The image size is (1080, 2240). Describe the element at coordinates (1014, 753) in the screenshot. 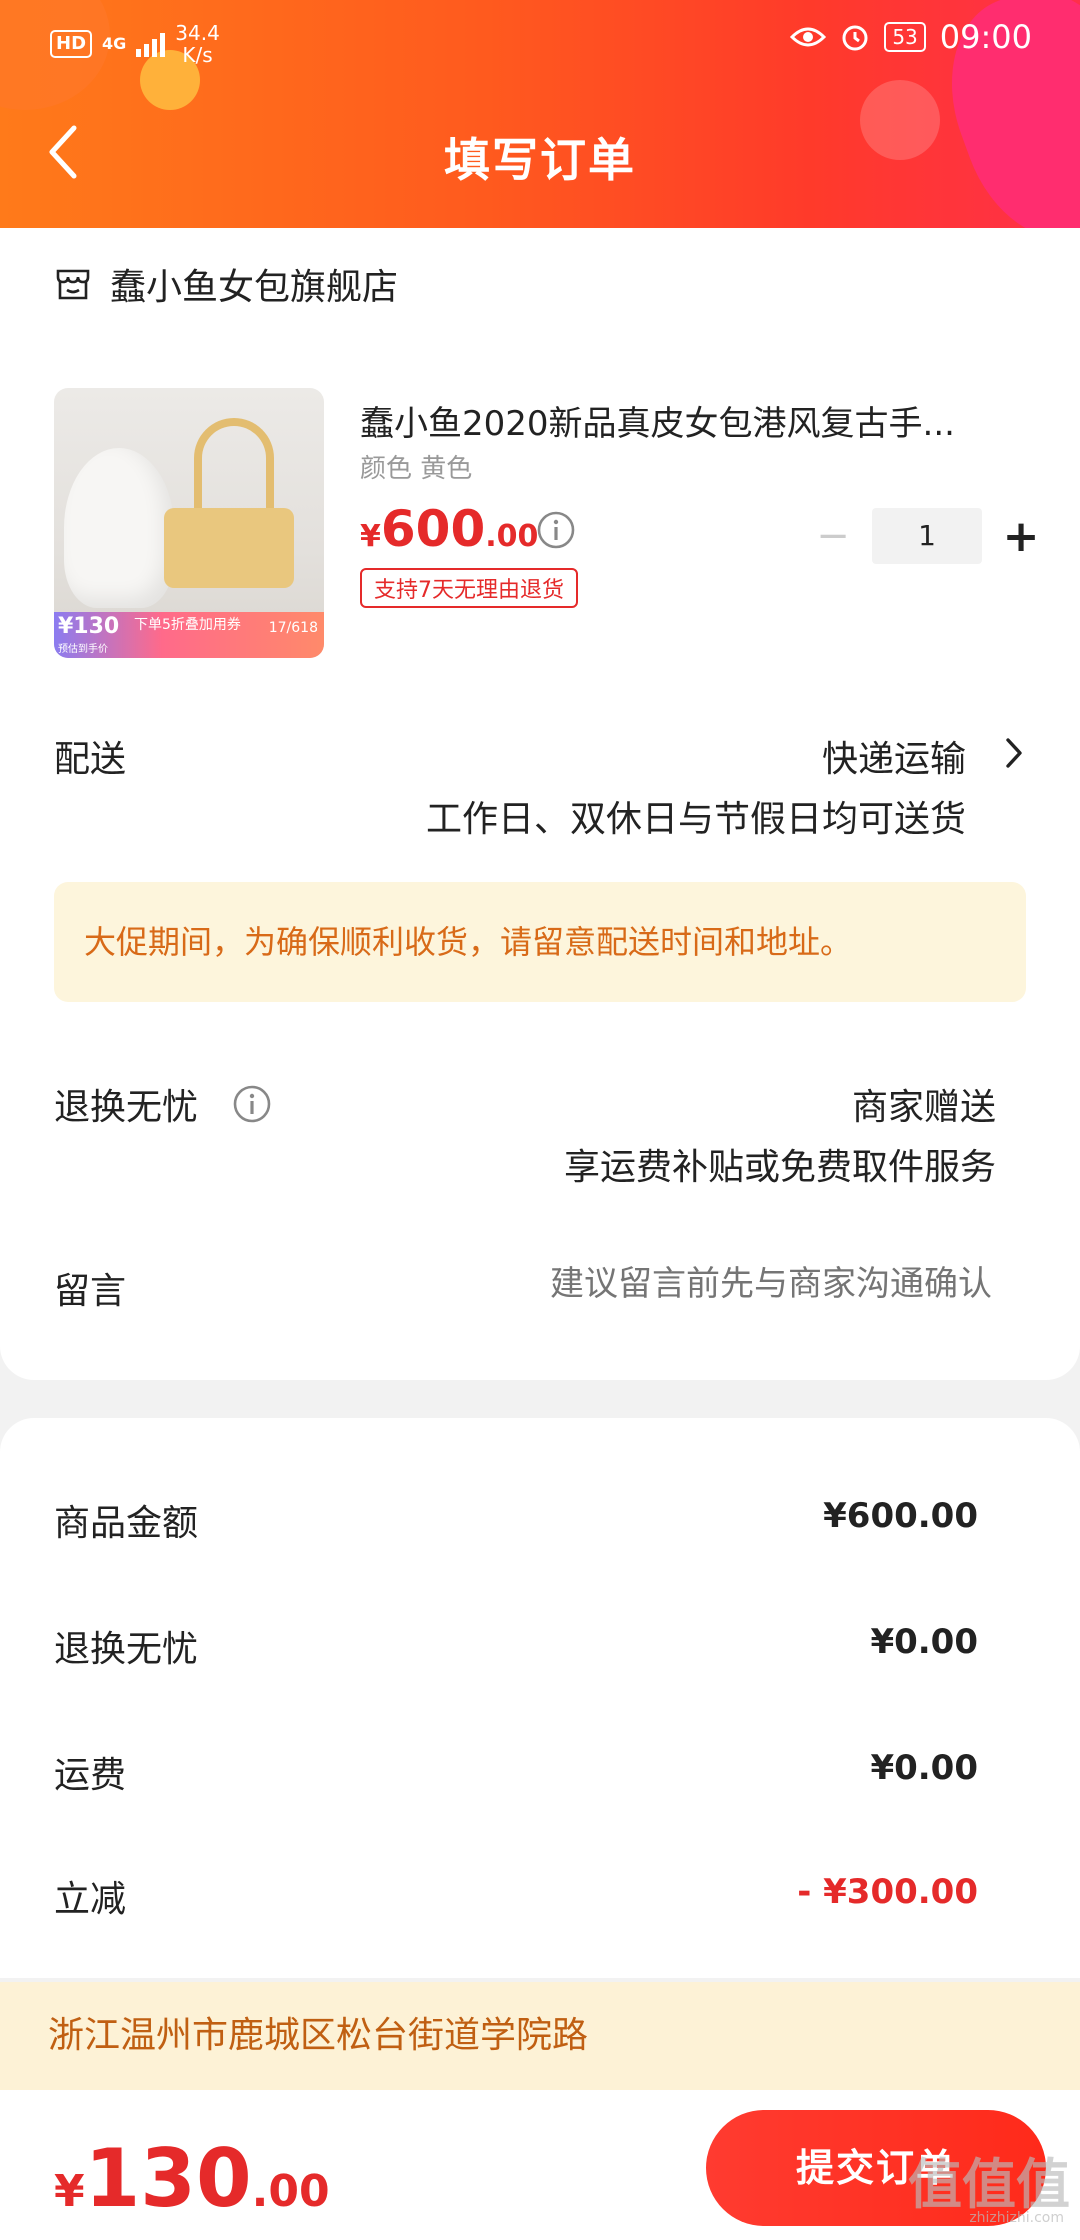

I see `chevron-right-icon` at that location.